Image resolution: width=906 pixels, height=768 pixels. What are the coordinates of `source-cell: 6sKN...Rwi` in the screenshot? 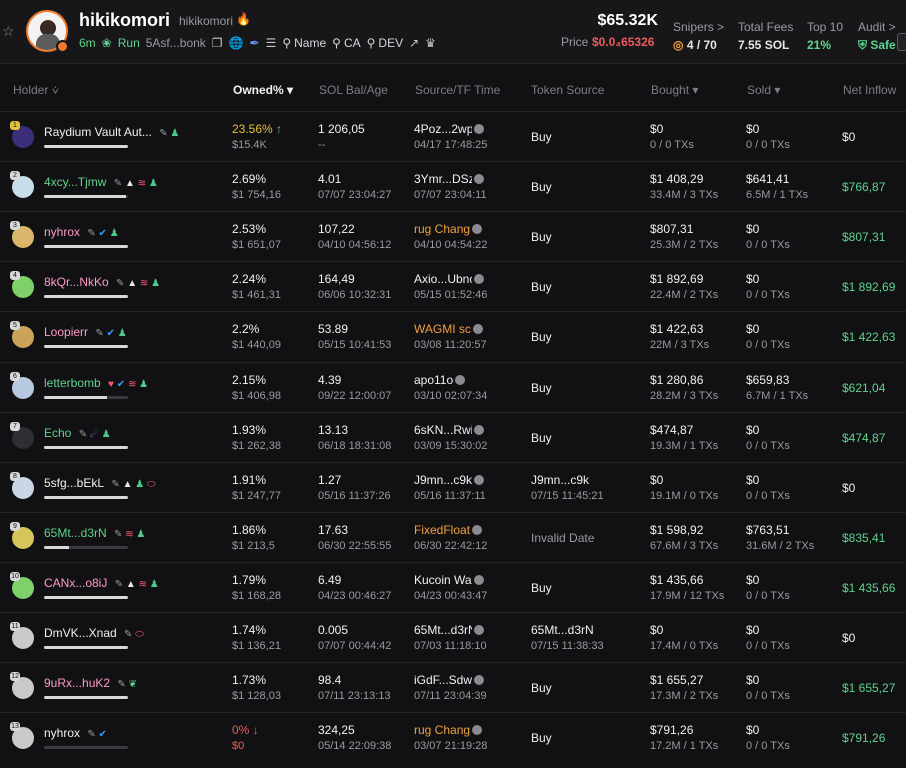 It's located at (449, 430).